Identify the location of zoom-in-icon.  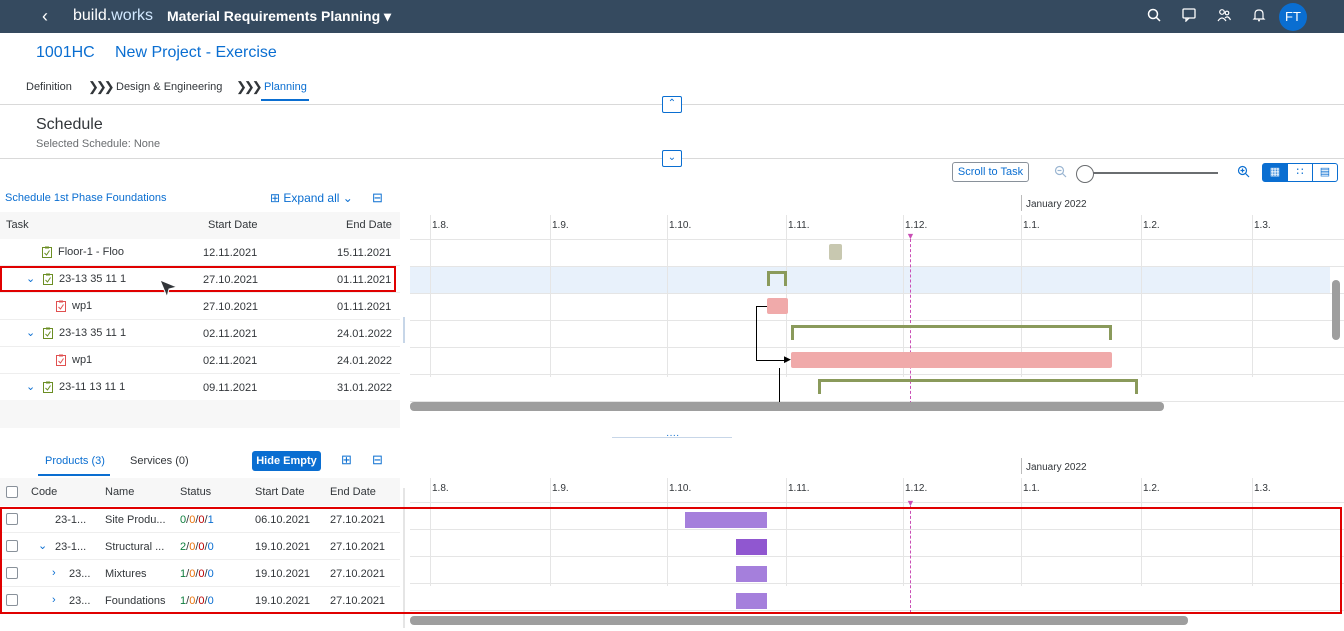
(1243, 174).